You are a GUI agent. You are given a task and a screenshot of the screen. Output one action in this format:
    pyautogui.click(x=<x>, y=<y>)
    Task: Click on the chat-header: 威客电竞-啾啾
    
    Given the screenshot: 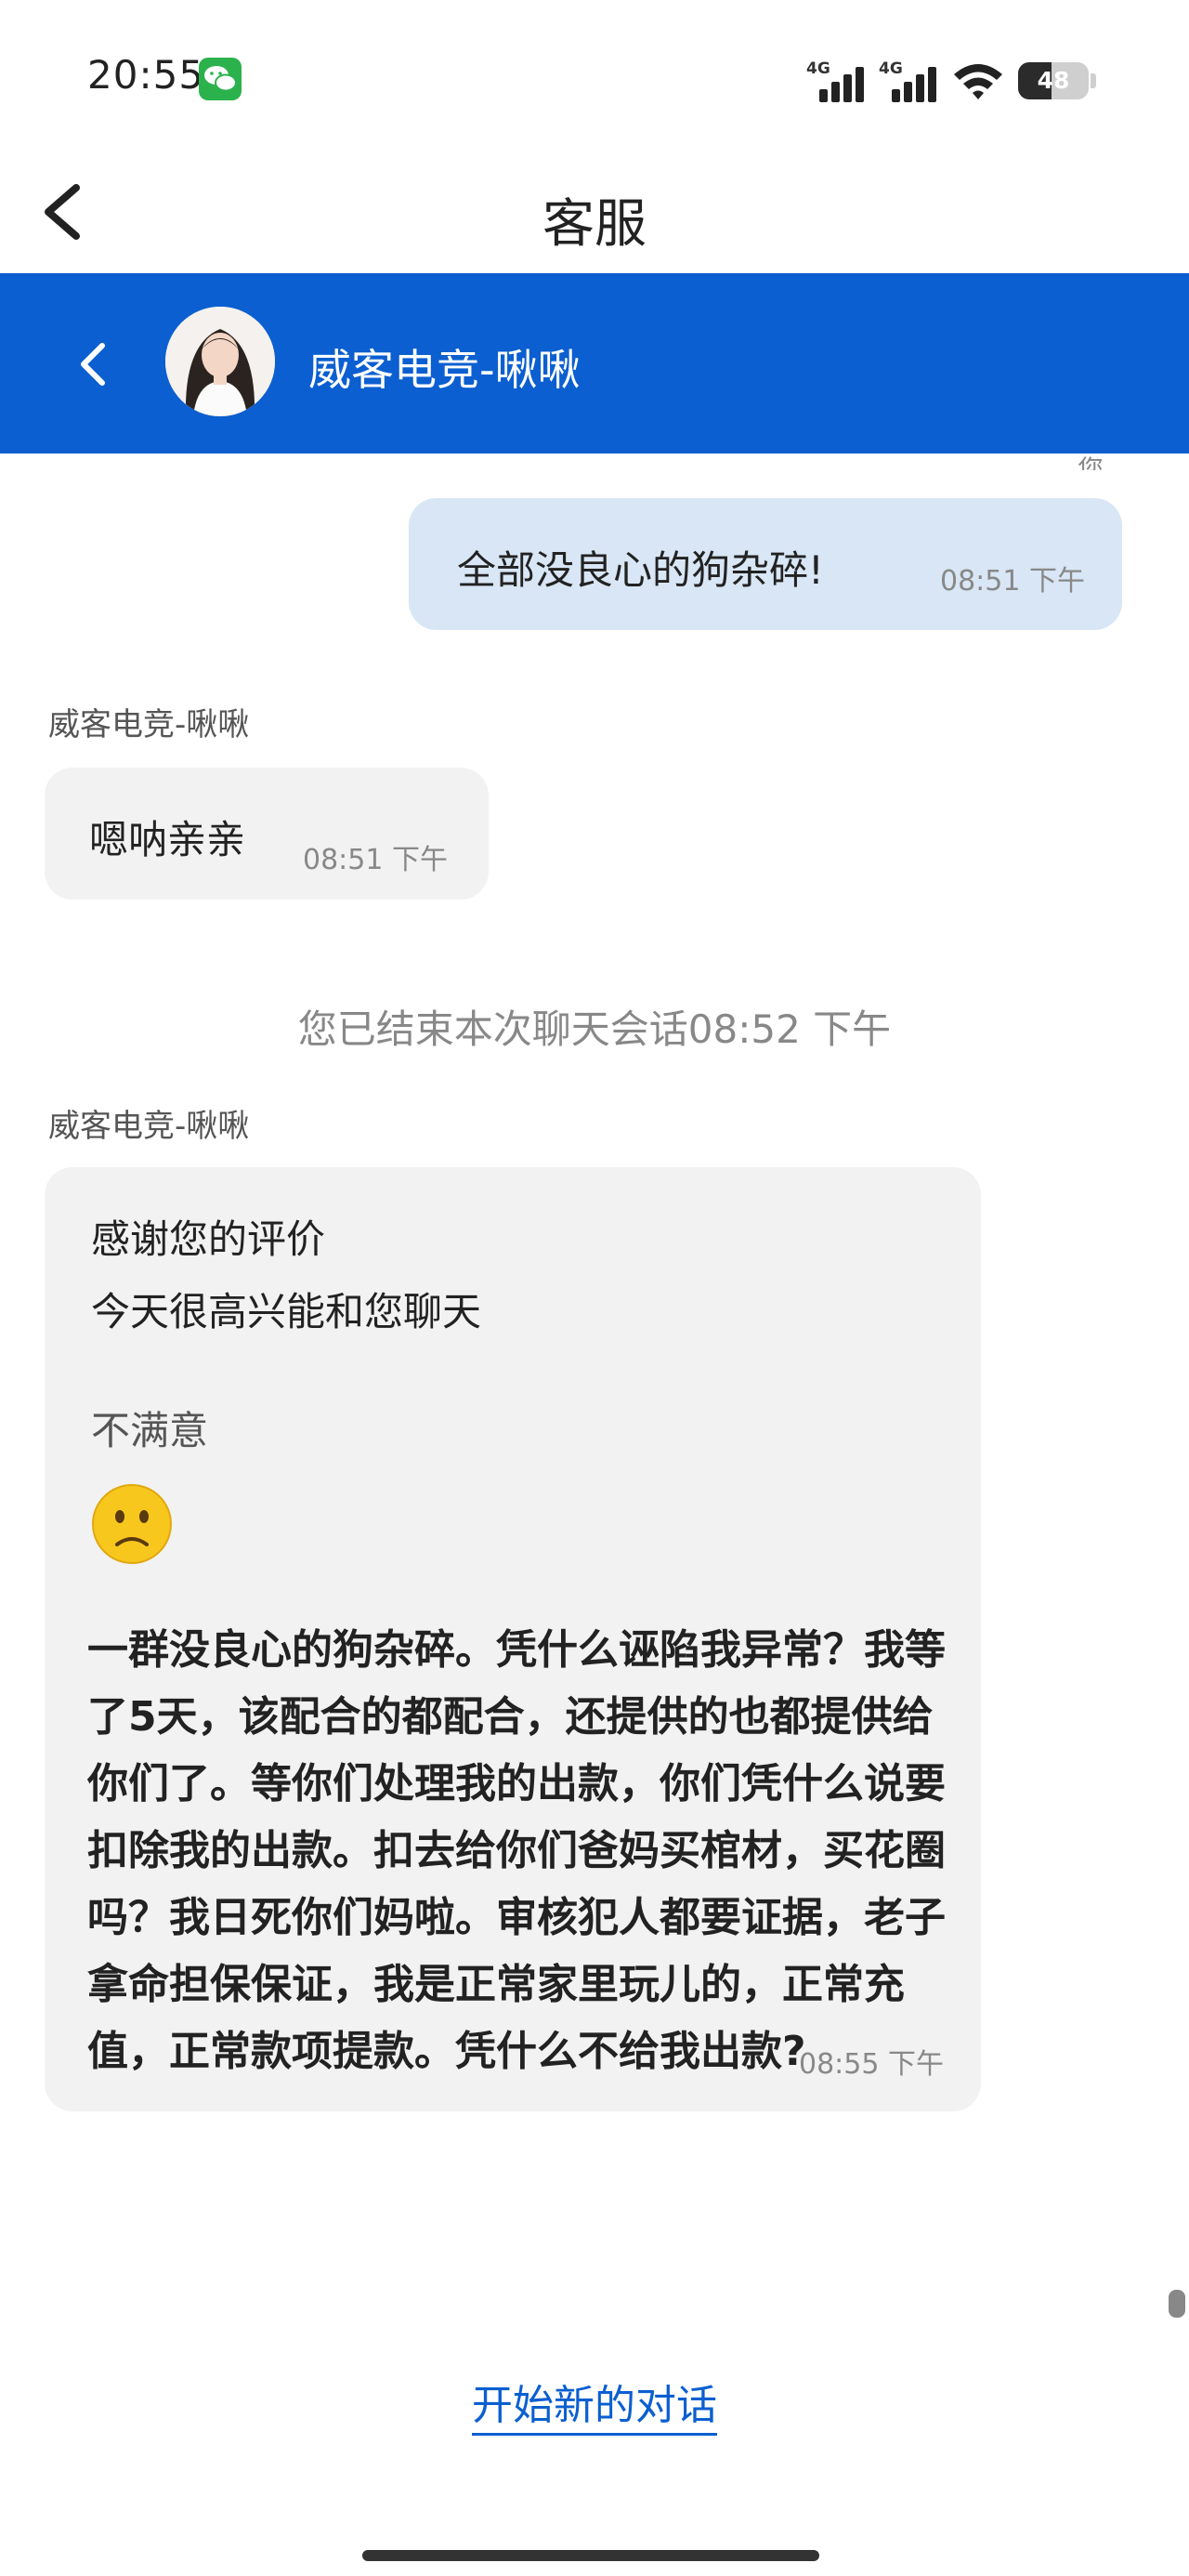 What is the action you would take?
    pyautogui.click(x=594, y=363)
    